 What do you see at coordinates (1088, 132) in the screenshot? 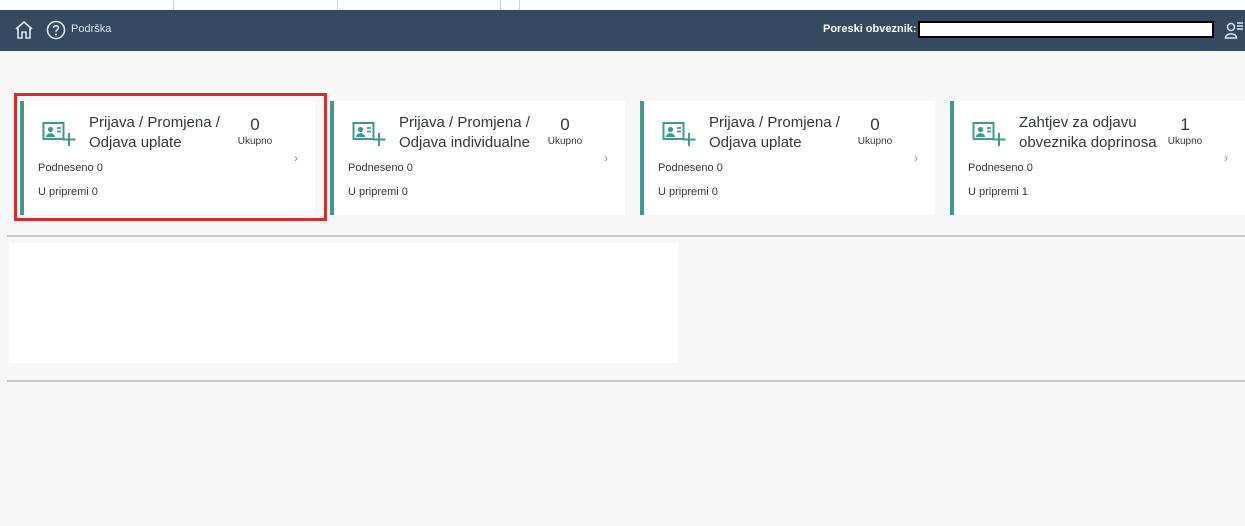
I see `tile-title: Zahtjev za odjavu obveznika doprinosa` at bounding box center [1088, 132].